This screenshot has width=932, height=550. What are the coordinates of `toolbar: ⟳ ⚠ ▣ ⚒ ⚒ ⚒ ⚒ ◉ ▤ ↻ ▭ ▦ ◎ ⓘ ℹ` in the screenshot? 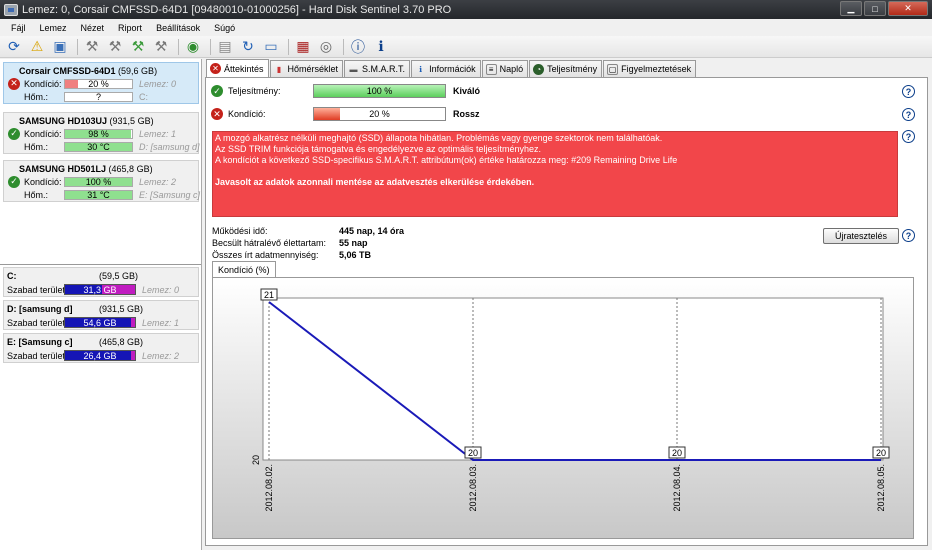 It's located at (466, 47).